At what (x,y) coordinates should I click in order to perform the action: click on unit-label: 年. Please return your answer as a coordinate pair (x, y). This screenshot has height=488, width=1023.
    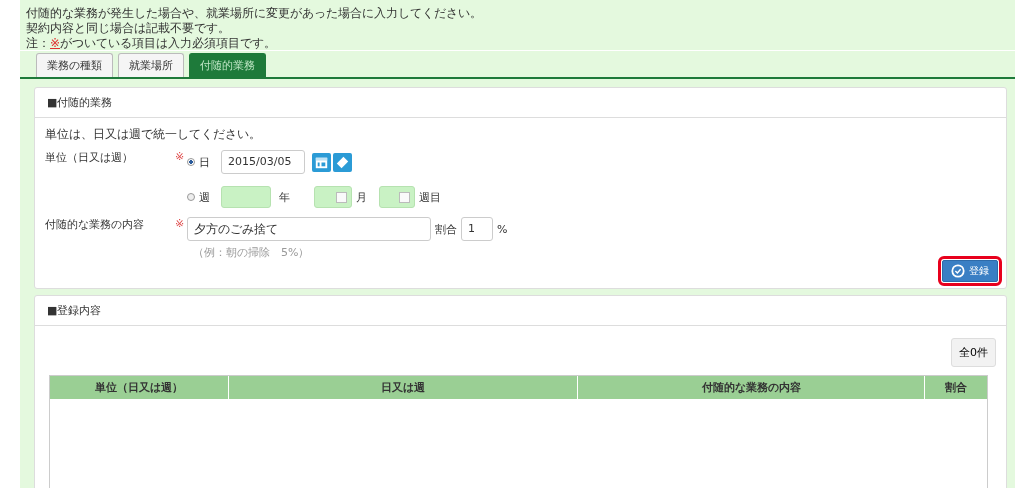
    Looking at the image, I should click on (284, 197).